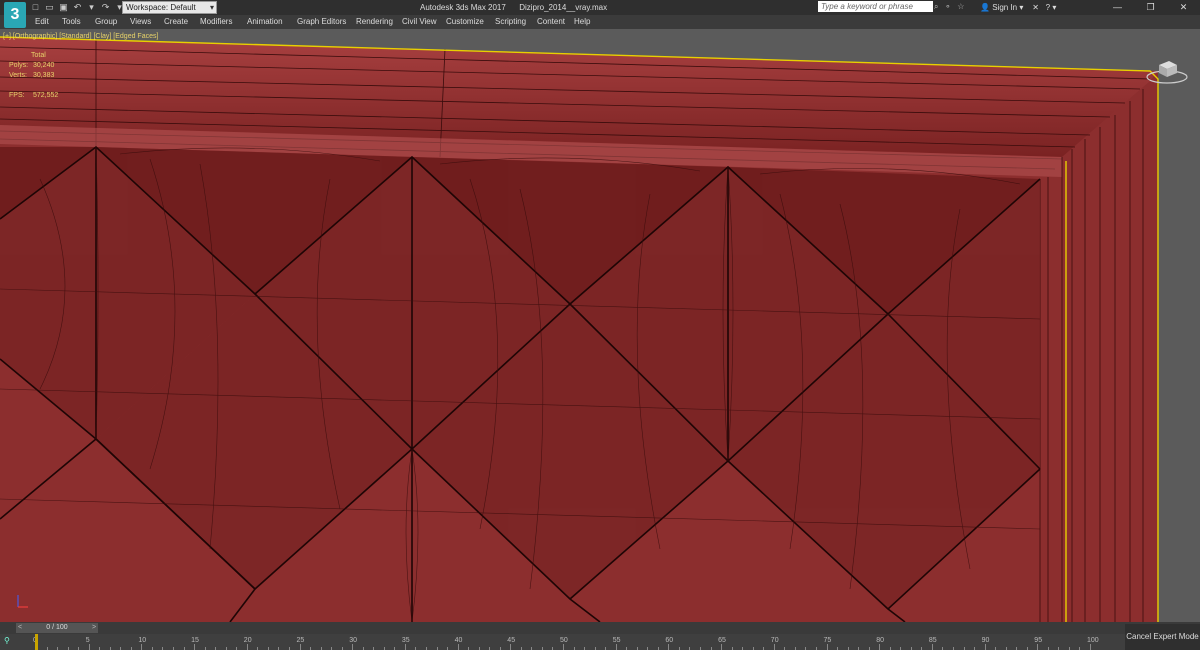 This screenshot has height=650, width=1200. What do you see at coordinates (669, 640) in the screenshot?
I see `track-bar-tick-label: 60` at bounding box center [669, 640].